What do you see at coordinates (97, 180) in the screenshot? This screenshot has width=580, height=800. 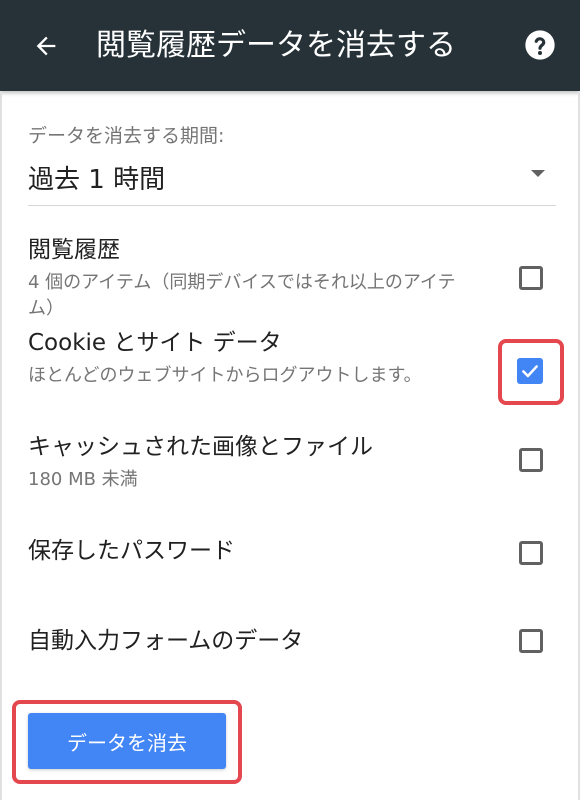 I see `time-range-value: 過去 1 時間` at bounding box center [97, 180].